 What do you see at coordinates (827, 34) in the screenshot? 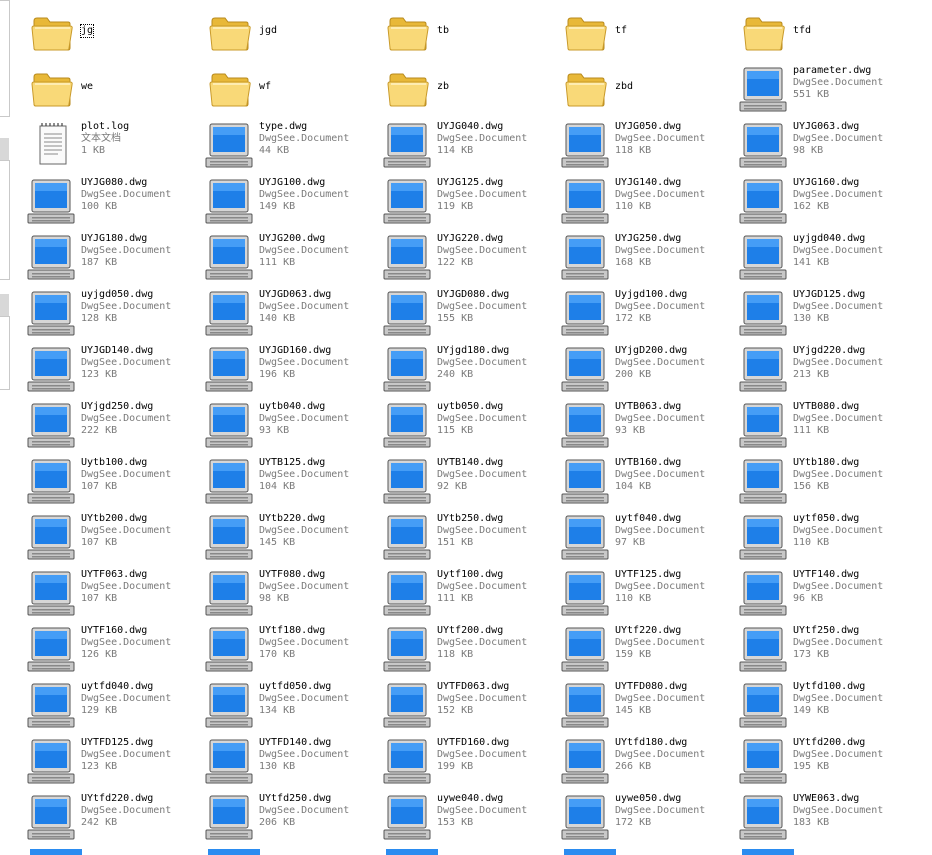
I see `folder-item: tfd` at bounding box center [827, 34].